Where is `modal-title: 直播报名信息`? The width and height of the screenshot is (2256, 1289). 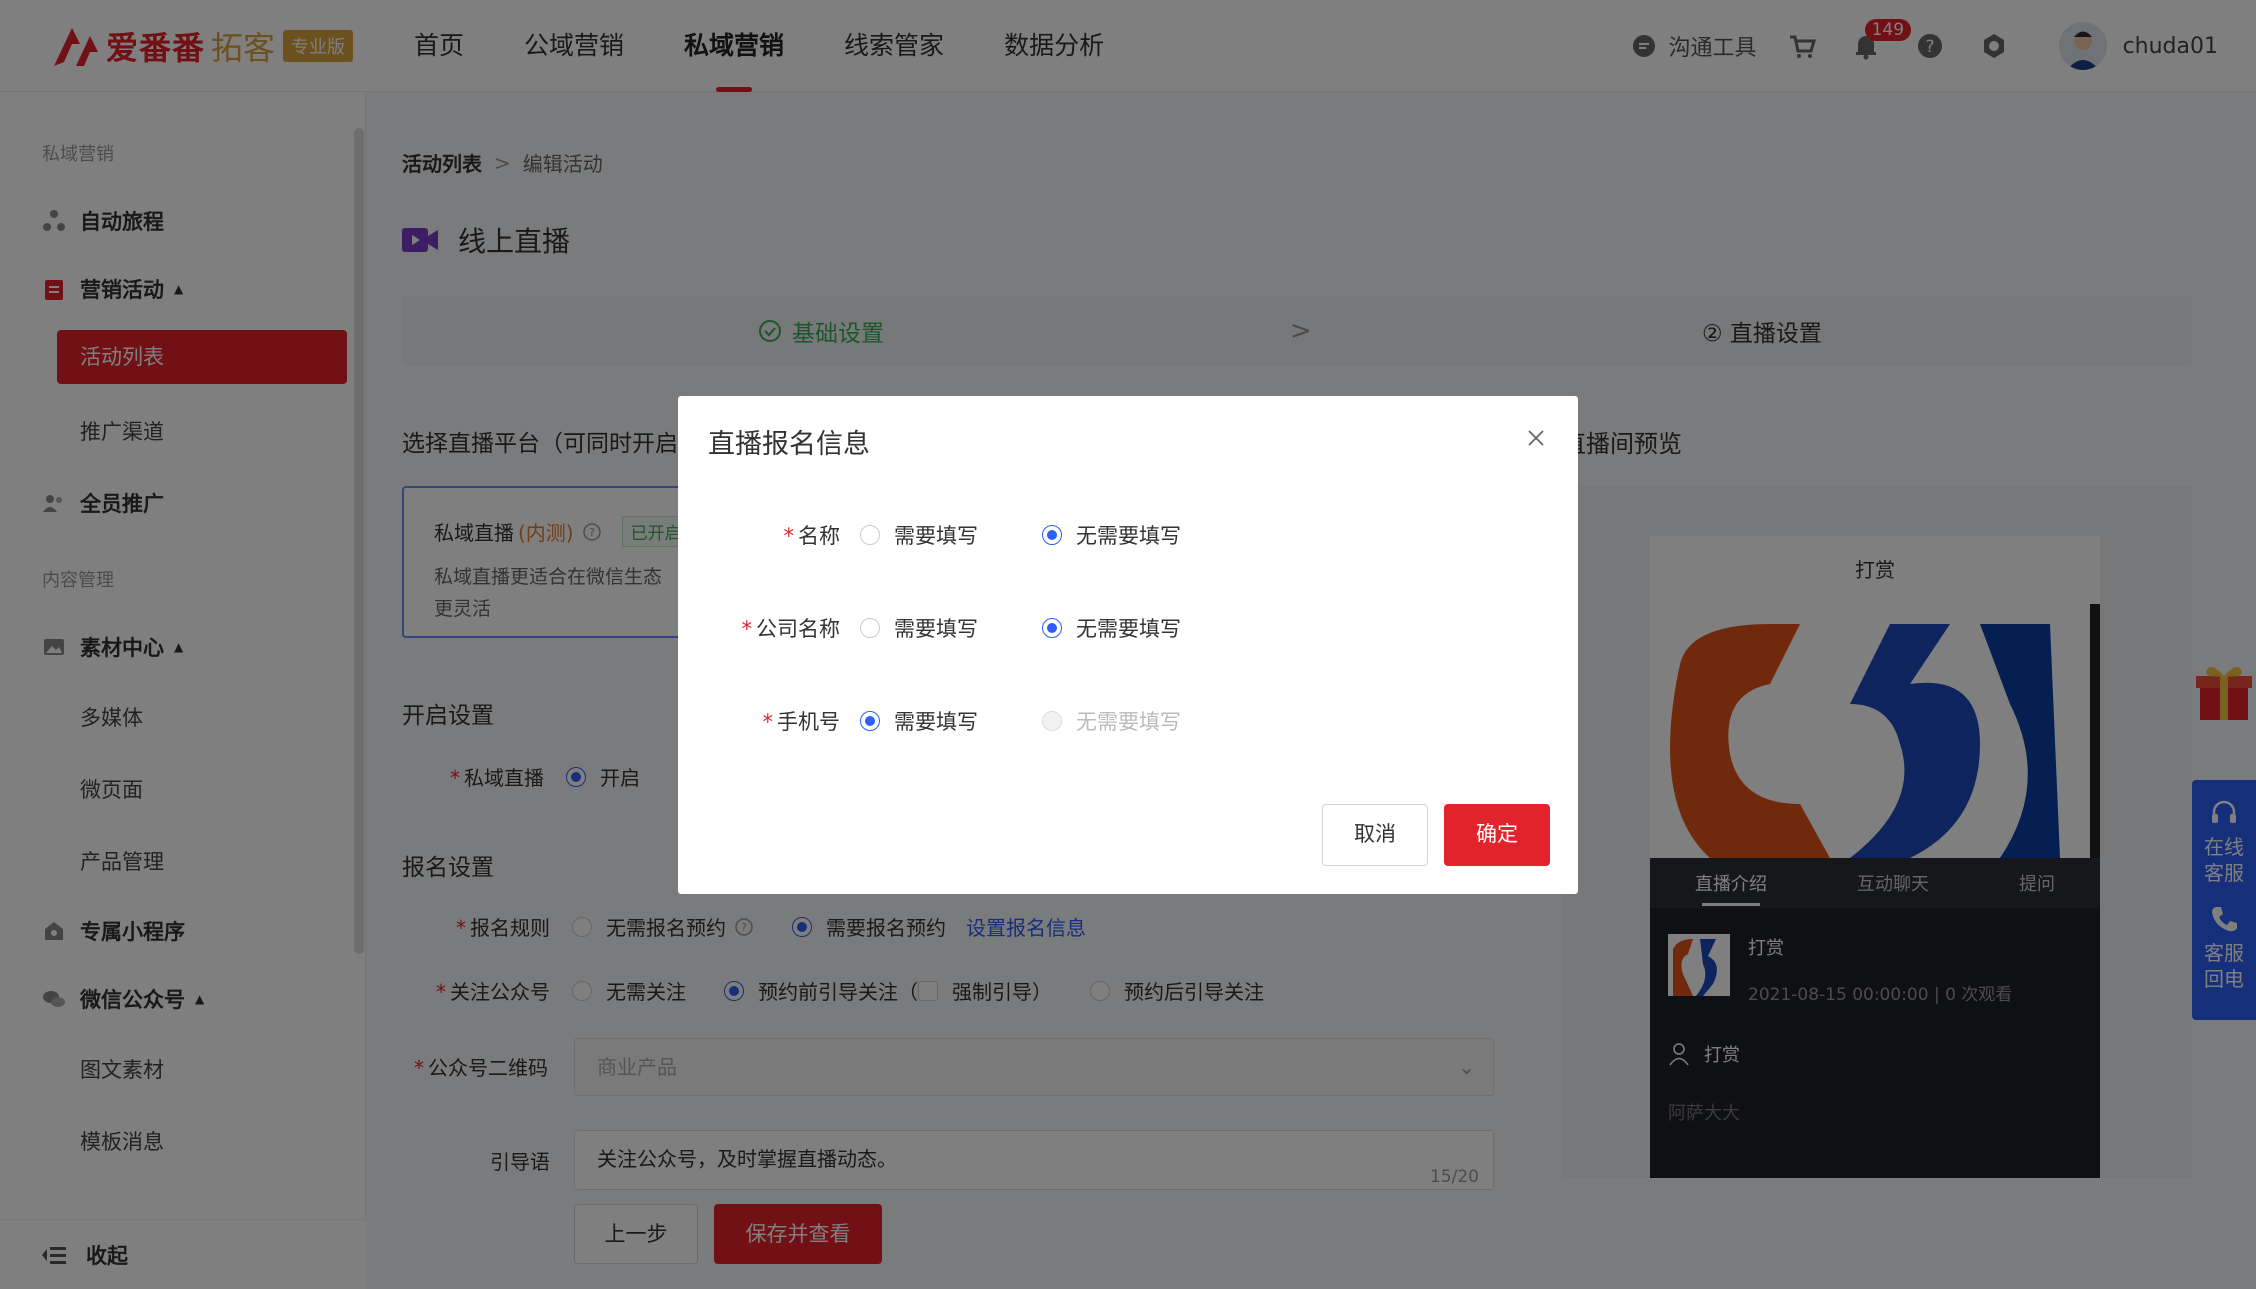
modal-title: 直播报名信息 is located at coordinates (789, 444).